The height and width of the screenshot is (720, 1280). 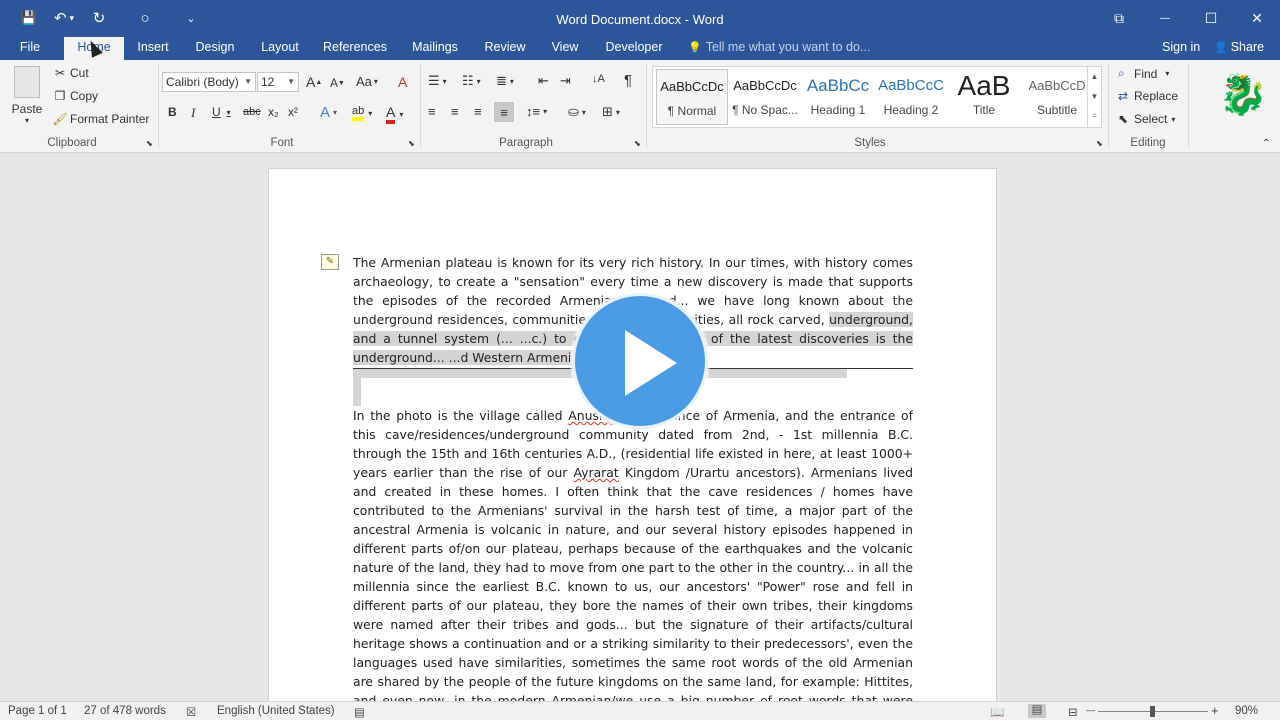 I want to click on find-button: ⌕ Find ▾, so click(x=1143, y=73).